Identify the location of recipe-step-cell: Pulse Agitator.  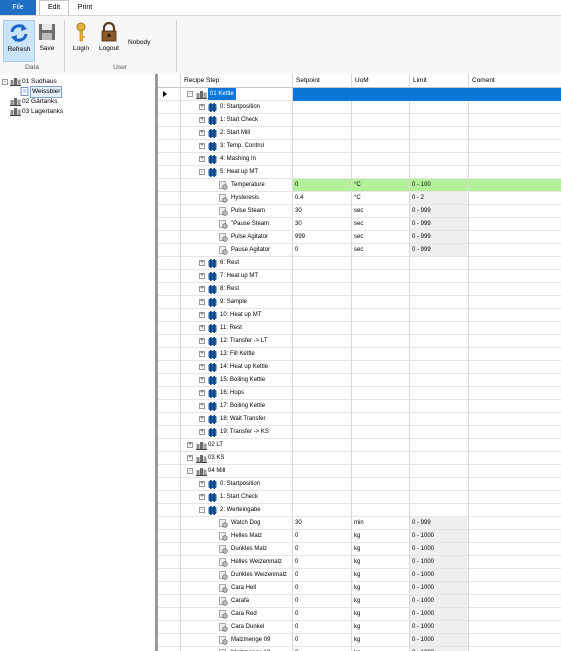
(237, 237).